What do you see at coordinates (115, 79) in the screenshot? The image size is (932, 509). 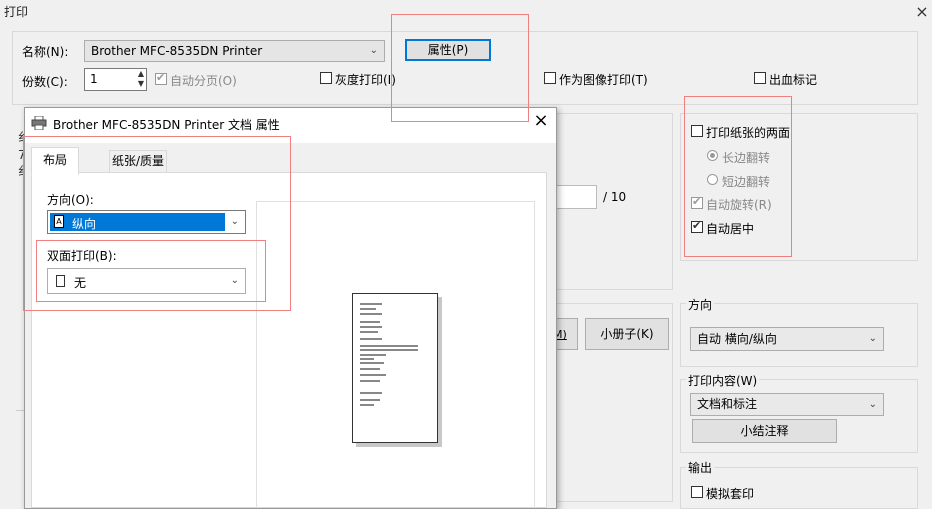 I see `copies-stepper: 1 ▲ ▼` at bounding box center [115, 79].